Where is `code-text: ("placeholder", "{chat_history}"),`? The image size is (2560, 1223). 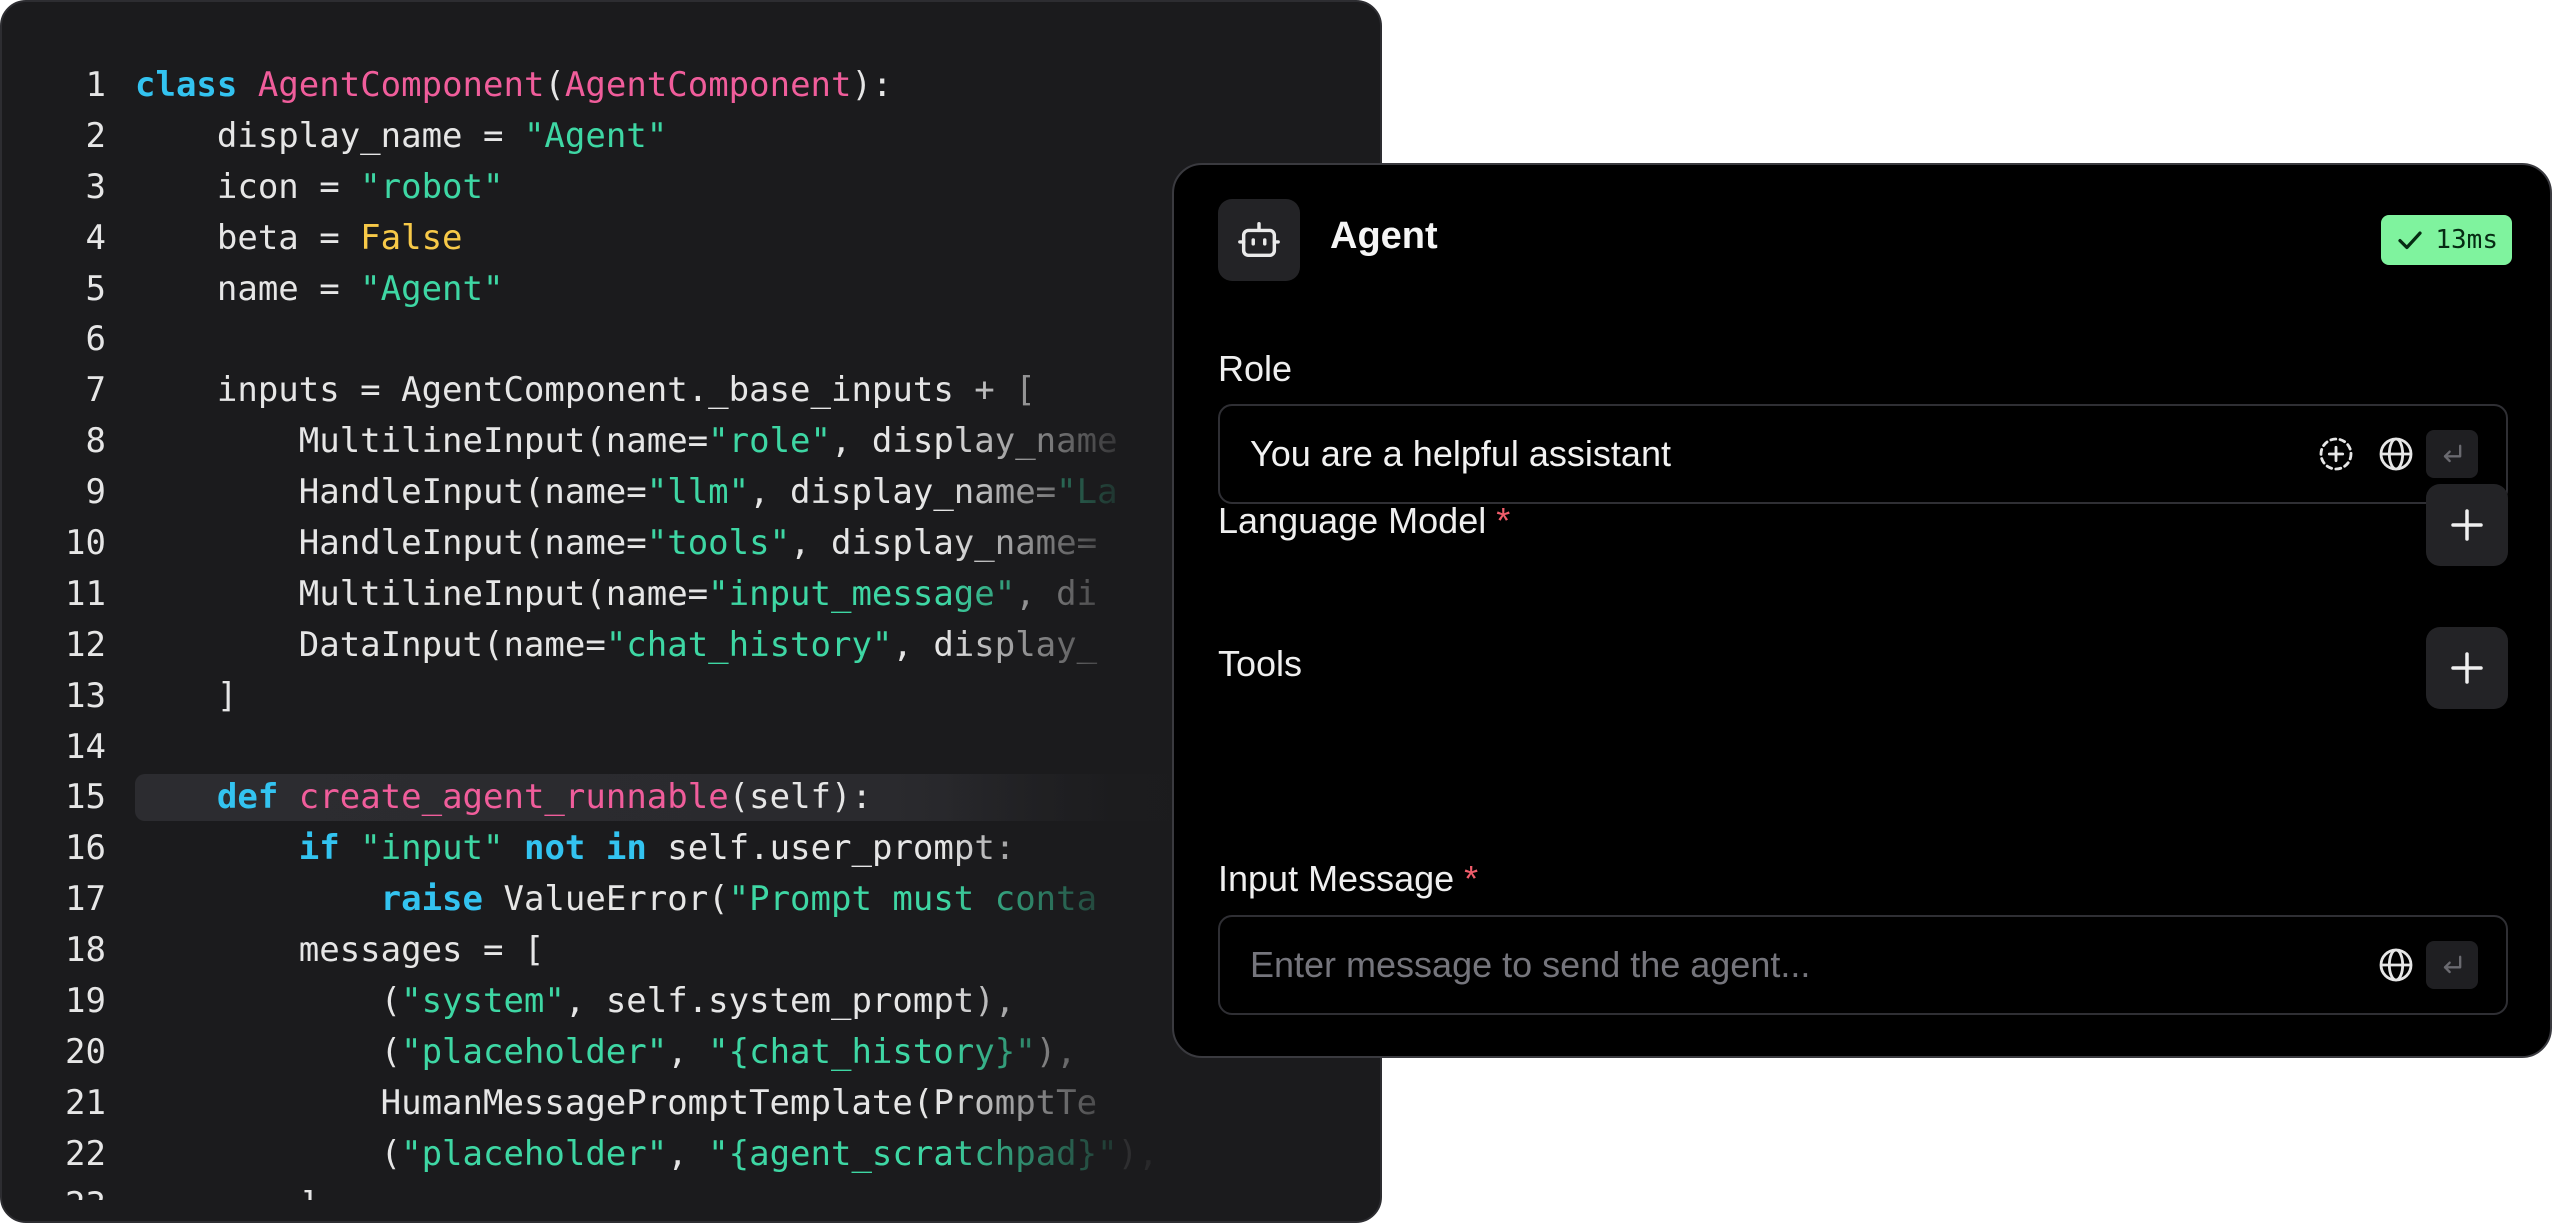 code-text: ("placeholder", "{chat_history}"), is located at coordinates (606, 1052).